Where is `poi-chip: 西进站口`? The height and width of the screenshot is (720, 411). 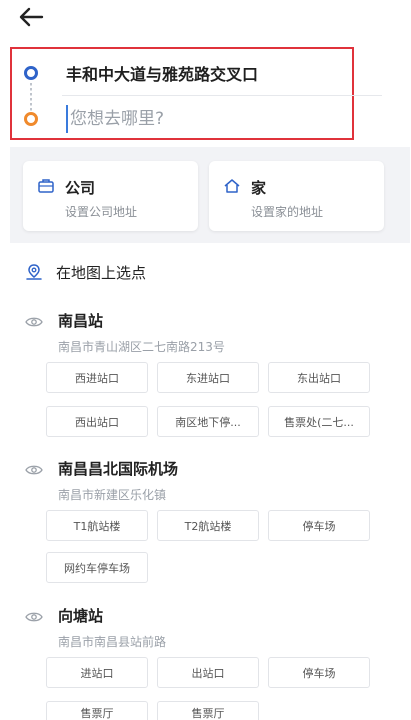
poi-chip: 西进站口 is located at coordinates (97, 377).